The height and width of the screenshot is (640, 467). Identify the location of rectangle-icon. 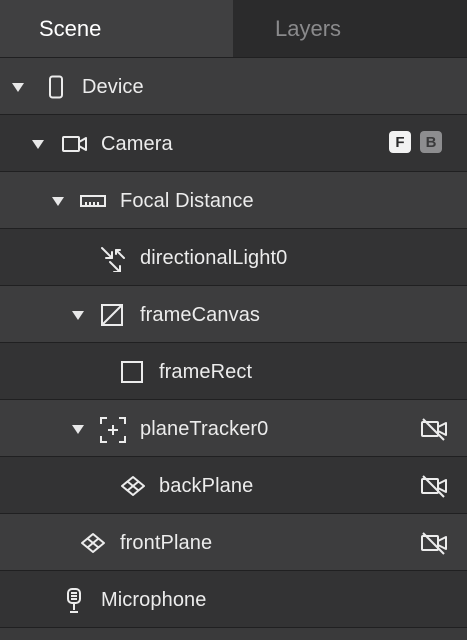
(132, 372).